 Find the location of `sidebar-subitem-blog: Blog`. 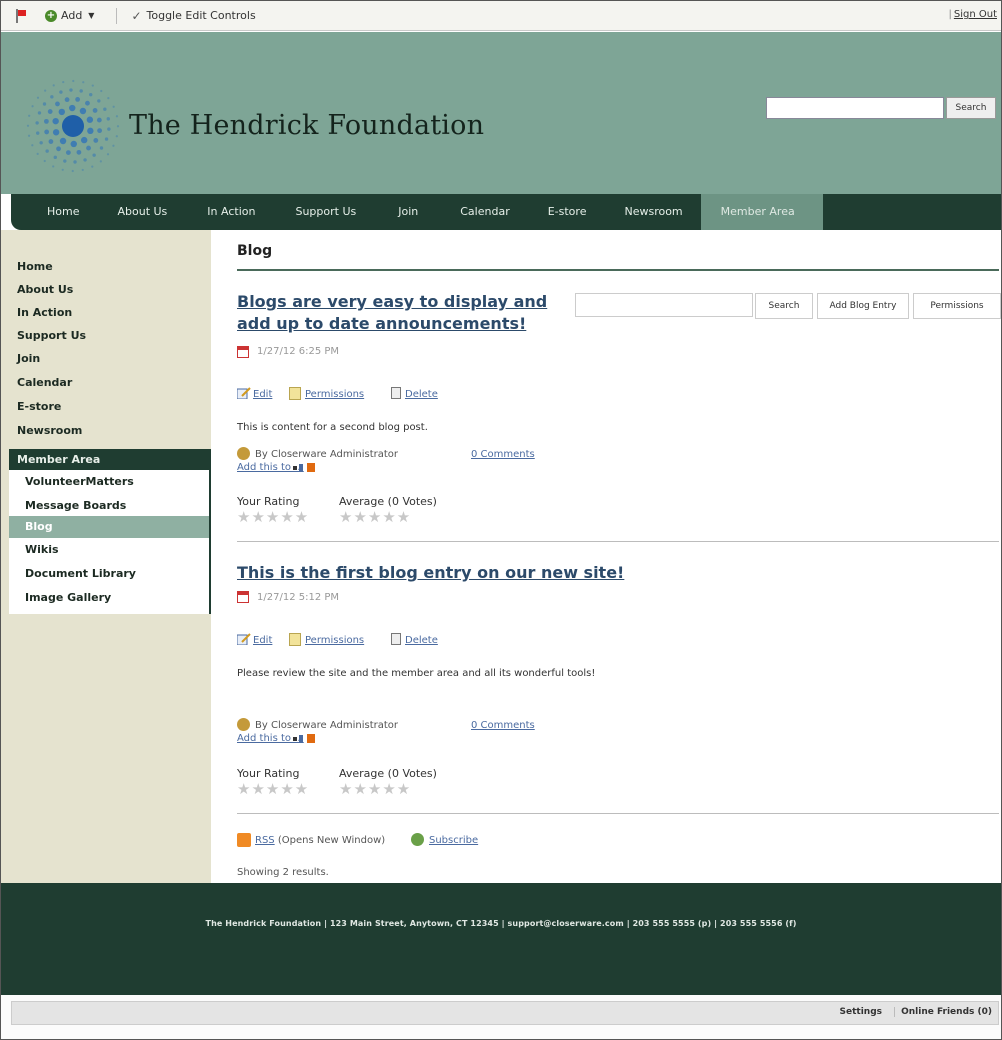

sidebar-subitem-blog: Blog is located at coordinates (109, 527).